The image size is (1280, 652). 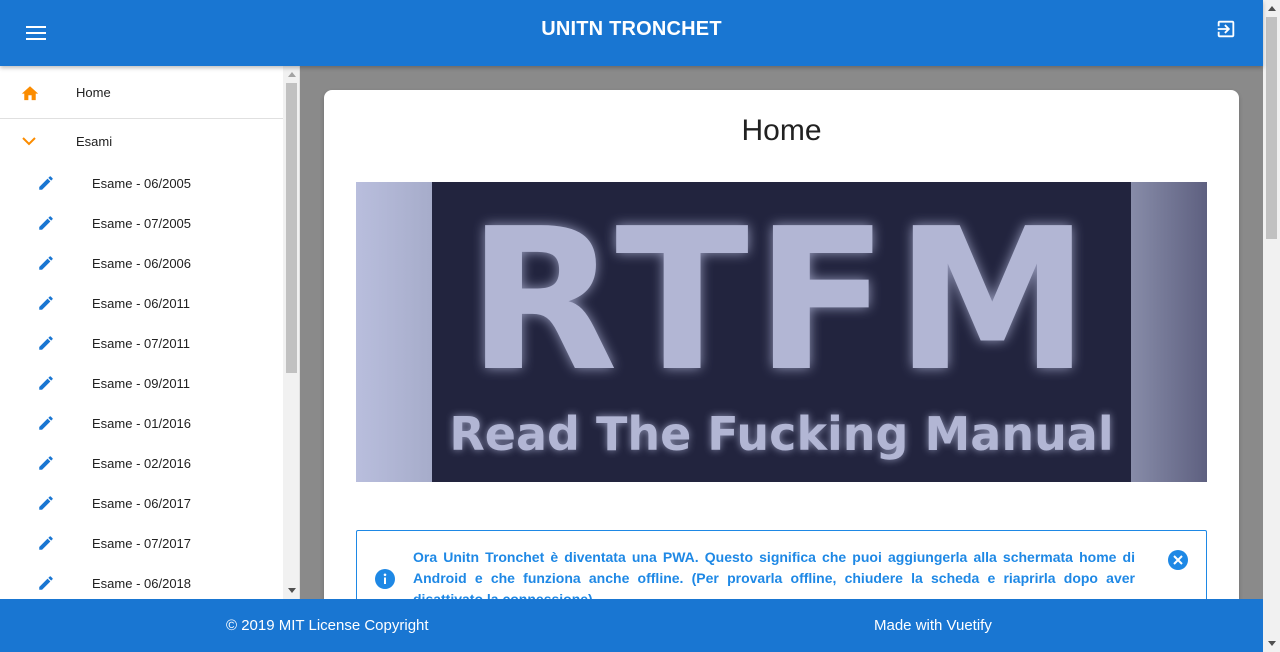 What do you see at coordinates (94, 141) in the screenshot?
I see `nav-label-esami: Esami` at bounding box center [94, 141].